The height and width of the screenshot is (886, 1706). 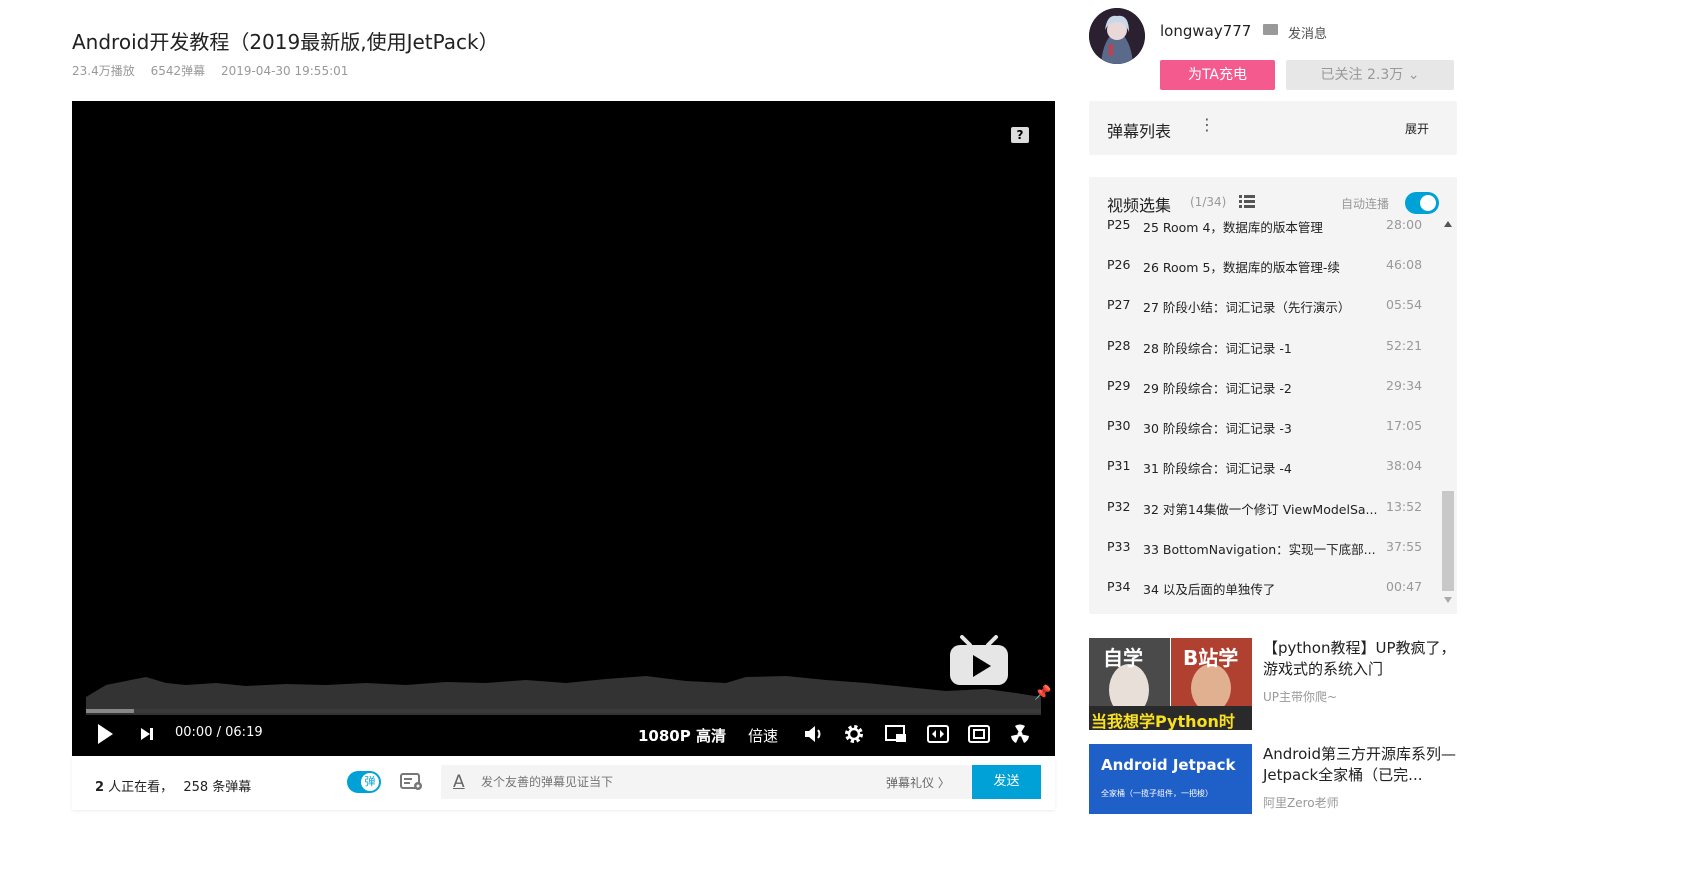 What do you see at coordinates (1170, 684) in the screenshot?
I see `recommended-video-thumbnail: 自学 B站学 当我想学Python时` at bounding box center [1170, 684].